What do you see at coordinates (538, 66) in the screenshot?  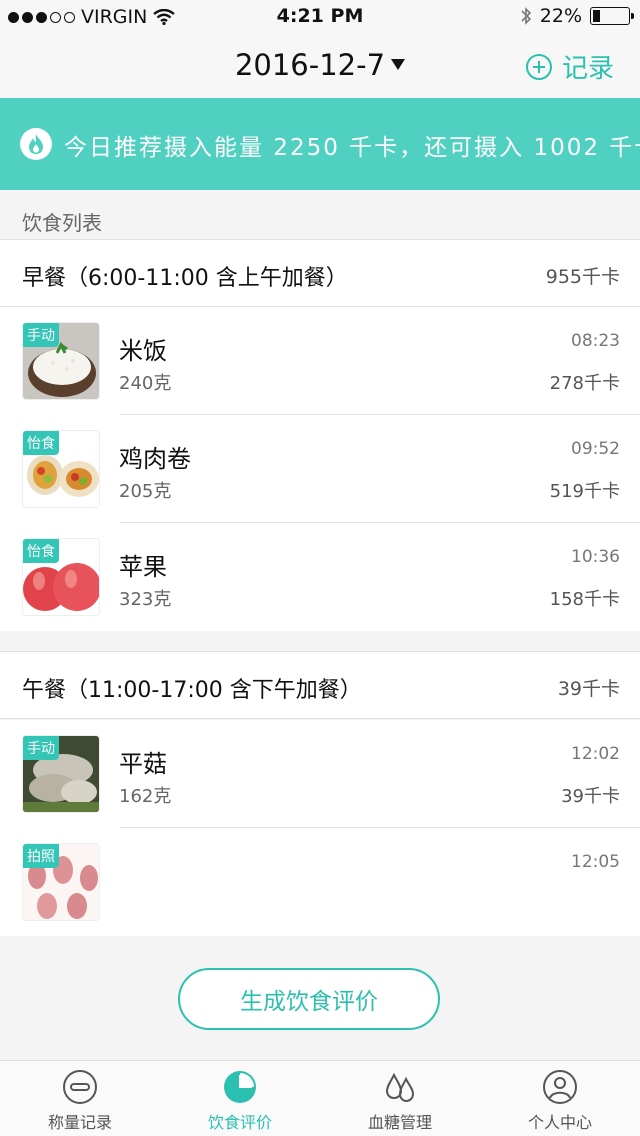 I see `plus-circle-icon` at bounding box center [538, 66].